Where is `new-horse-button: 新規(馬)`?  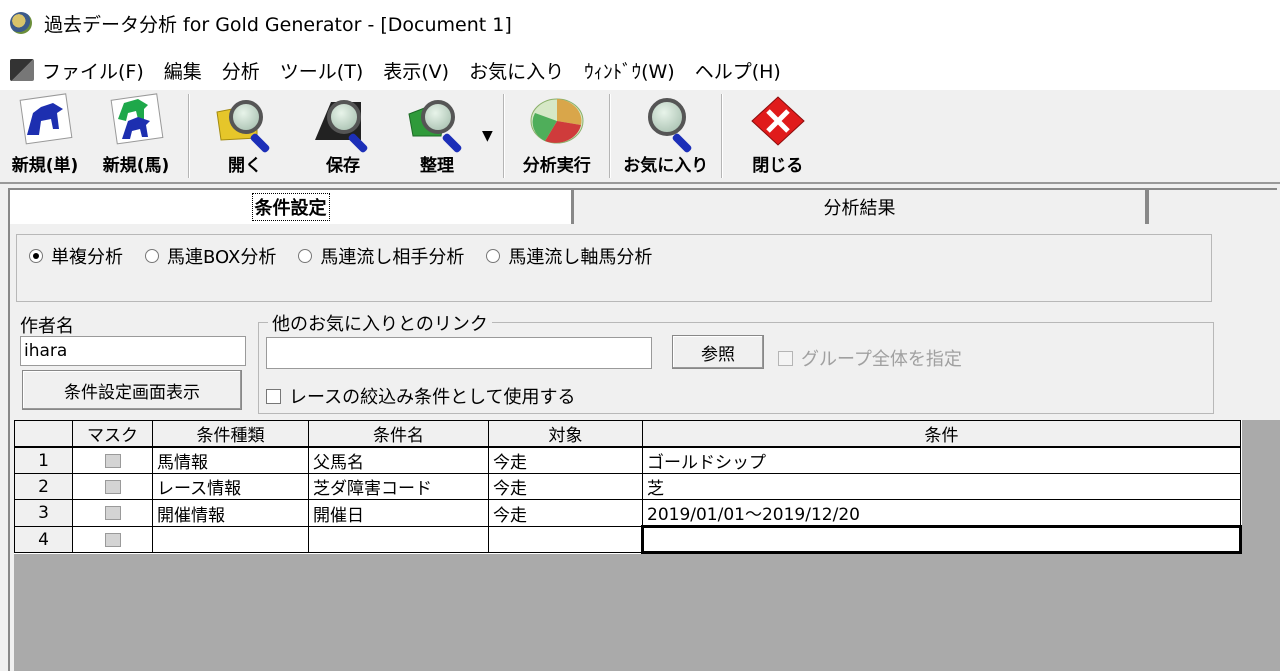
new-horse-button: 新規(馬) is located at coordinates (136, 136).